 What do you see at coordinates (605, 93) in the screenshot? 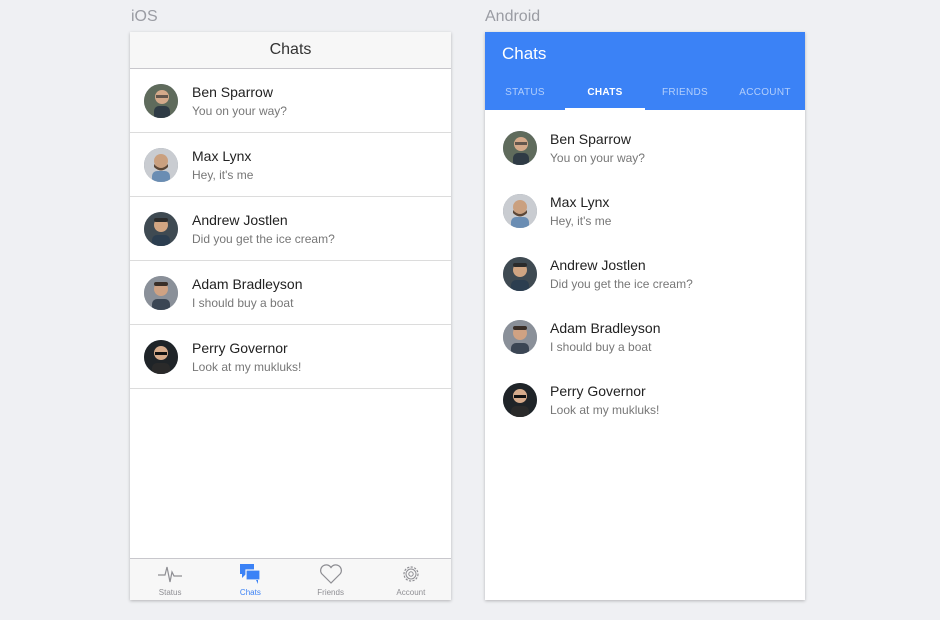
I see `tab-chats: CHATS` at bounding box center [605, 93].